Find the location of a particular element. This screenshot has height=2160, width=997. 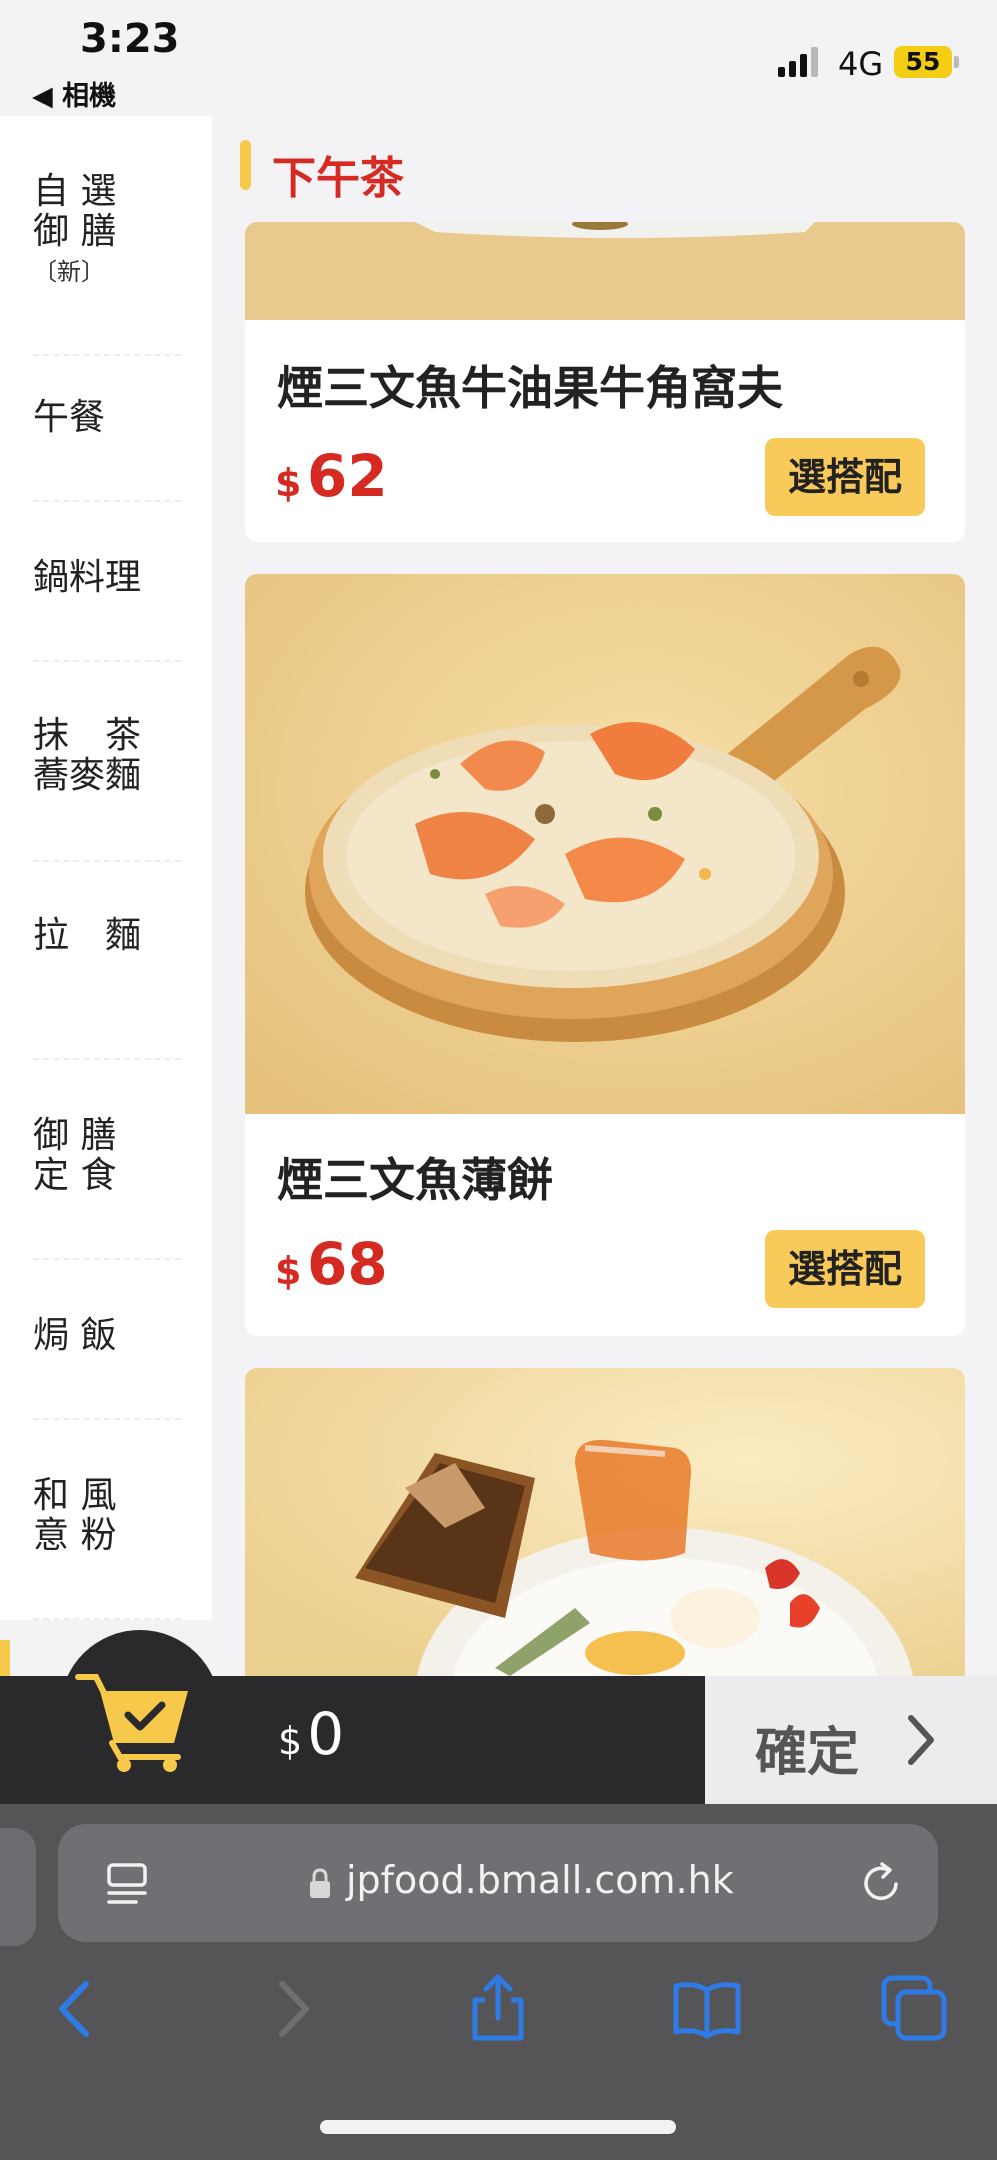

sidebar-item-pasta: 和 風 意 粉 is located at coordinates (108, 1516).